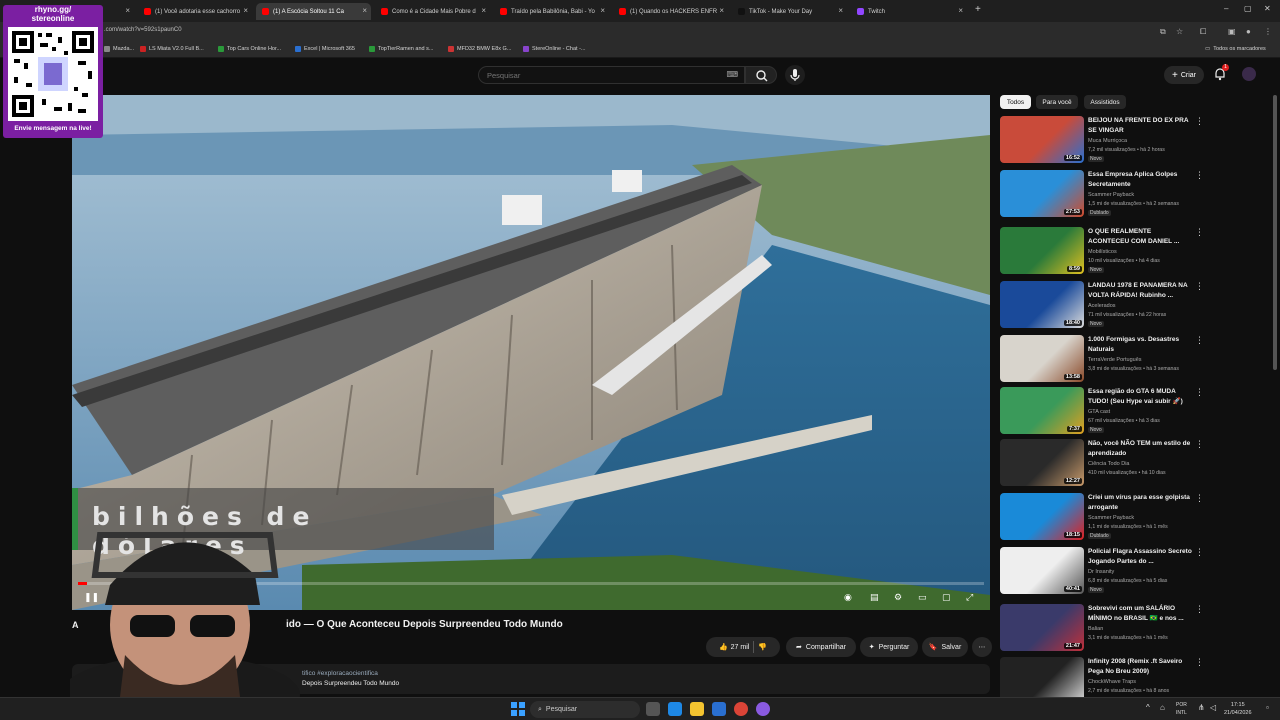  What do you see at coordinates (1140, 126) in the screenshot?
I see `recommendation-title: BEIJOU NA FRENTE DO EX PRA SE VINGAR` at bounding box center [1140, 126].